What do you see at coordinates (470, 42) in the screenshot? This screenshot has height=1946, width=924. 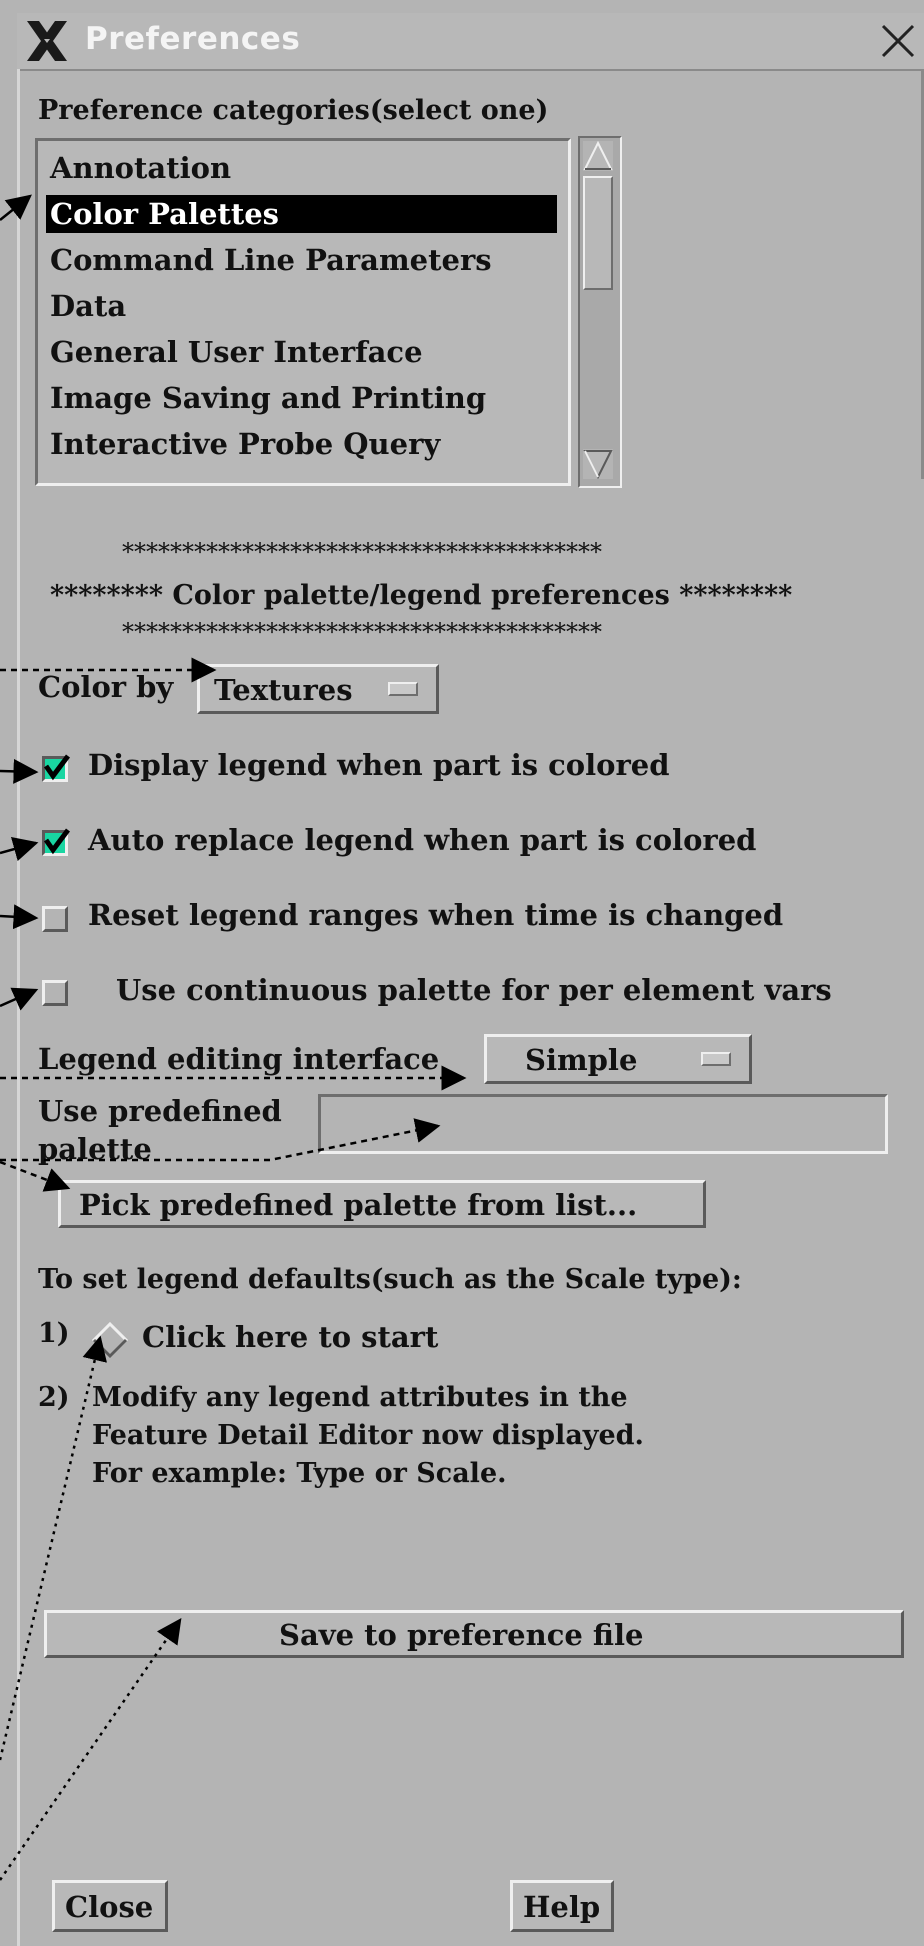 I see `title-bar: Preferences` at bounding box center [470, 42].